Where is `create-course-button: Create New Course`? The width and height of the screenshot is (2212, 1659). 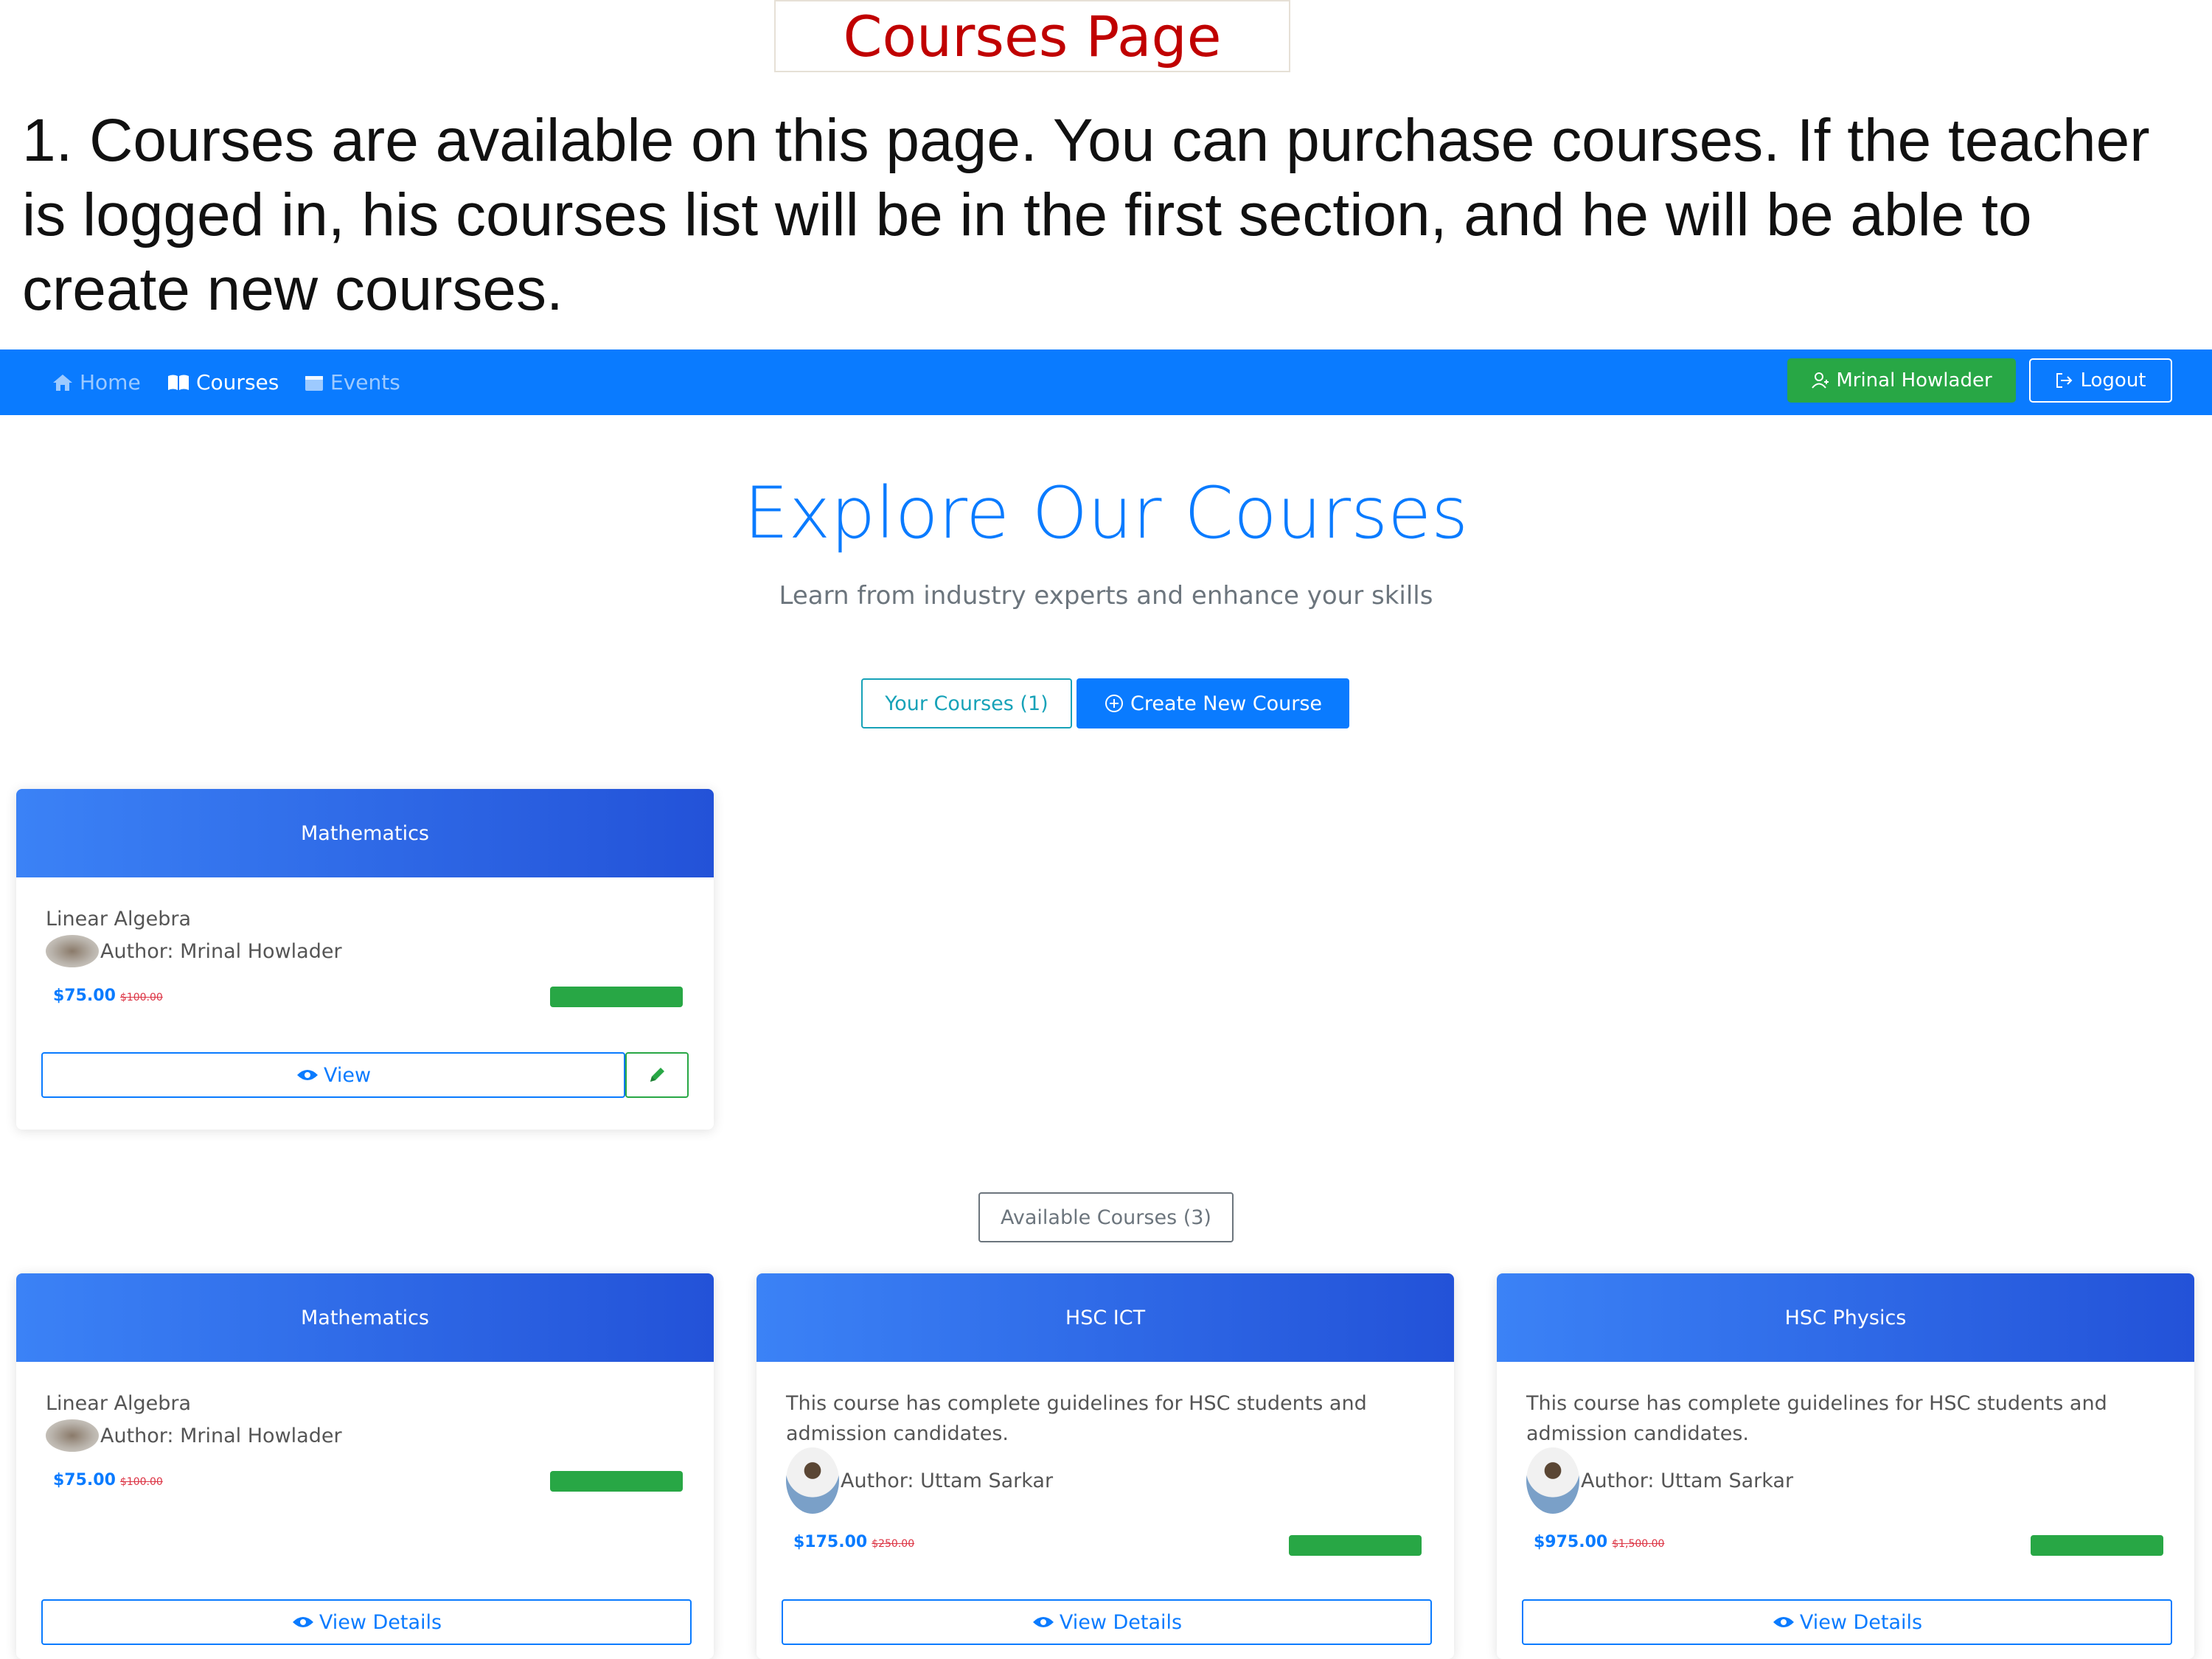
create-course-button: Create New Course is located at coordinates (1213, 703).